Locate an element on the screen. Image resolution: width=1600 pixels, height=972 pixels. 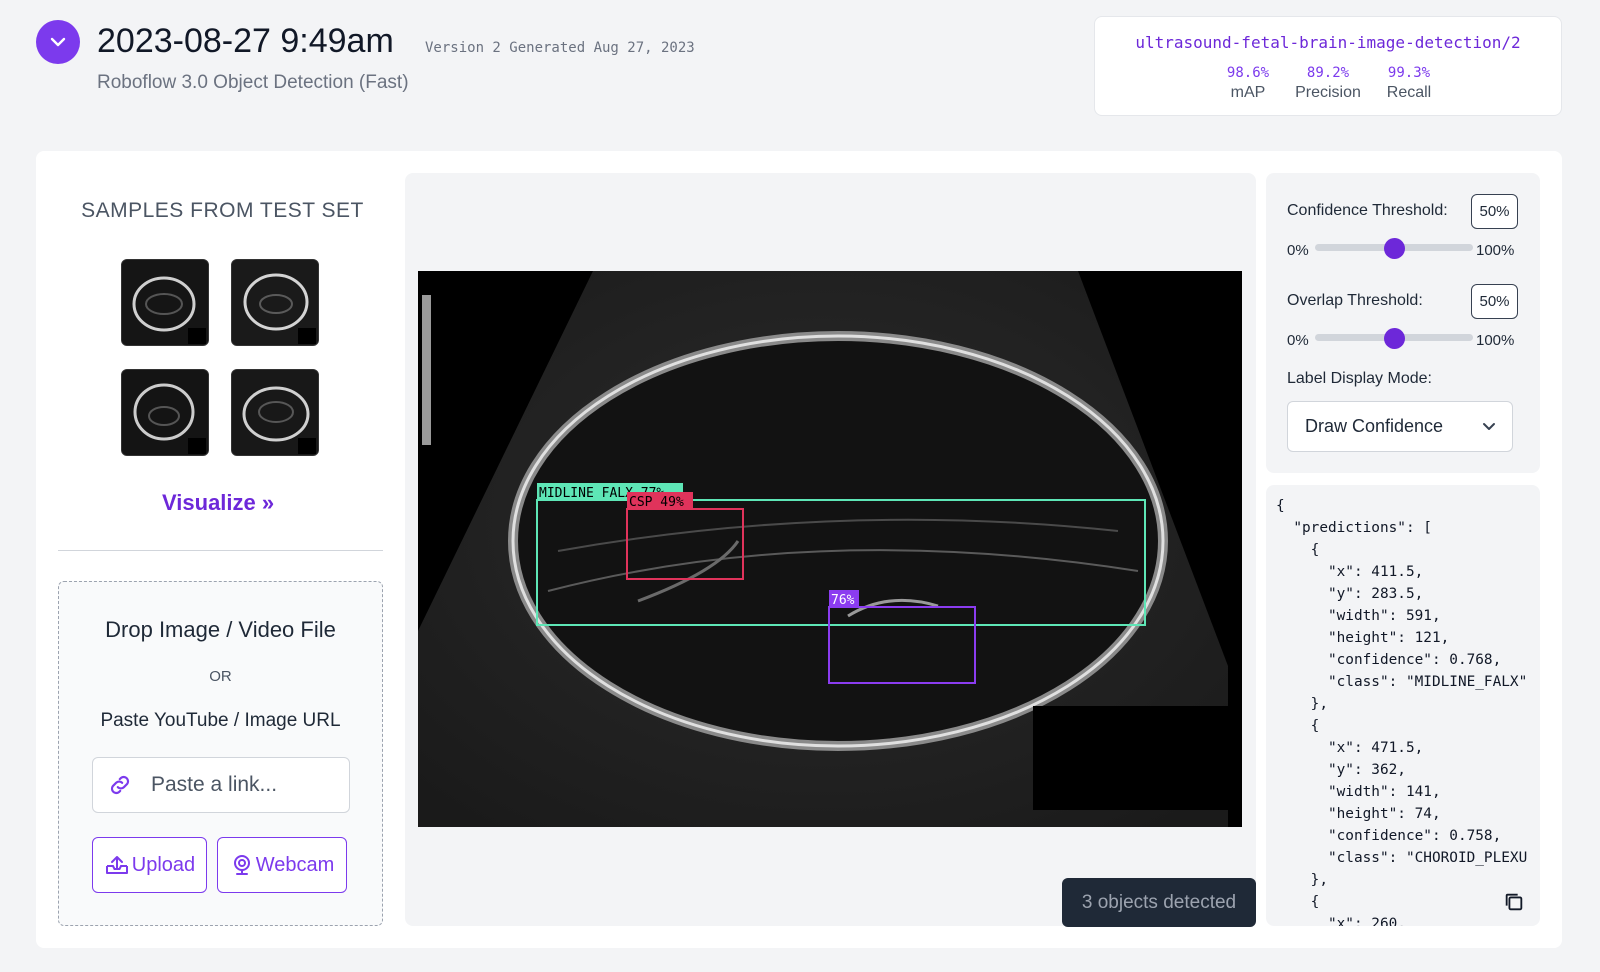
metric-recall: 99.3% Recall is located at coordinates (1409, 83).